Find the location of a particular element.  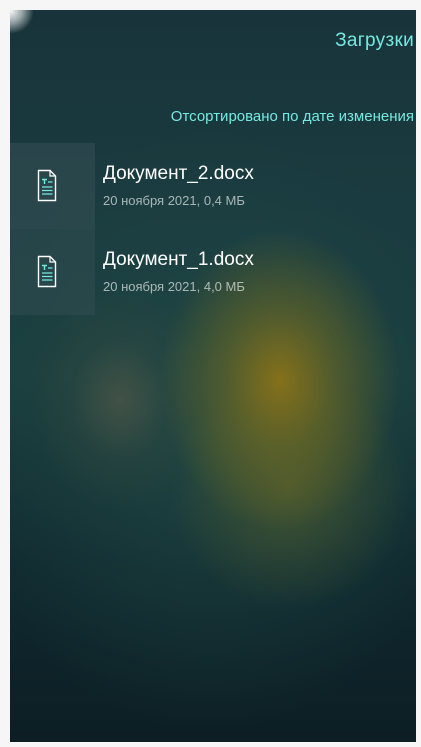

page-title: Загрузки is located at coordinates (374, 40).